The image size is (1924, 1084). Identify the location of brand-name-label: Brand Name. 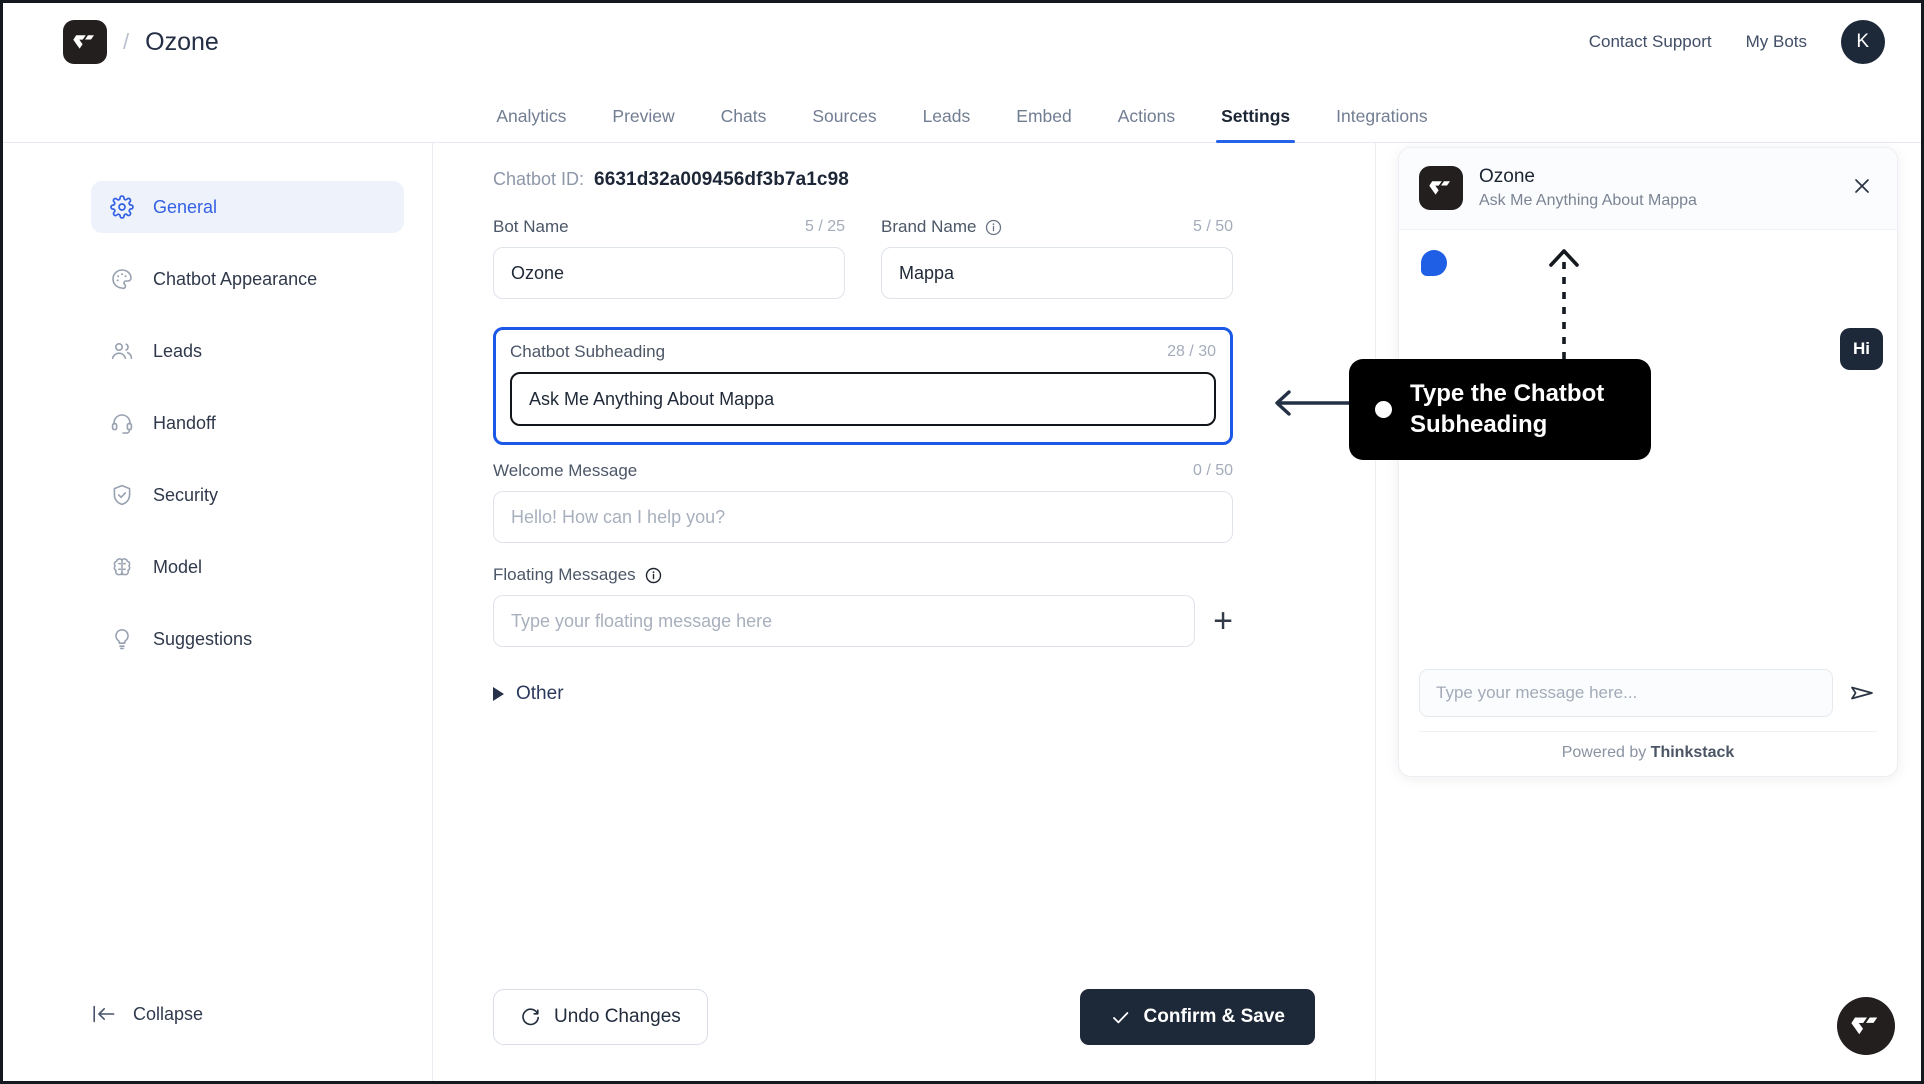
(929, 226).